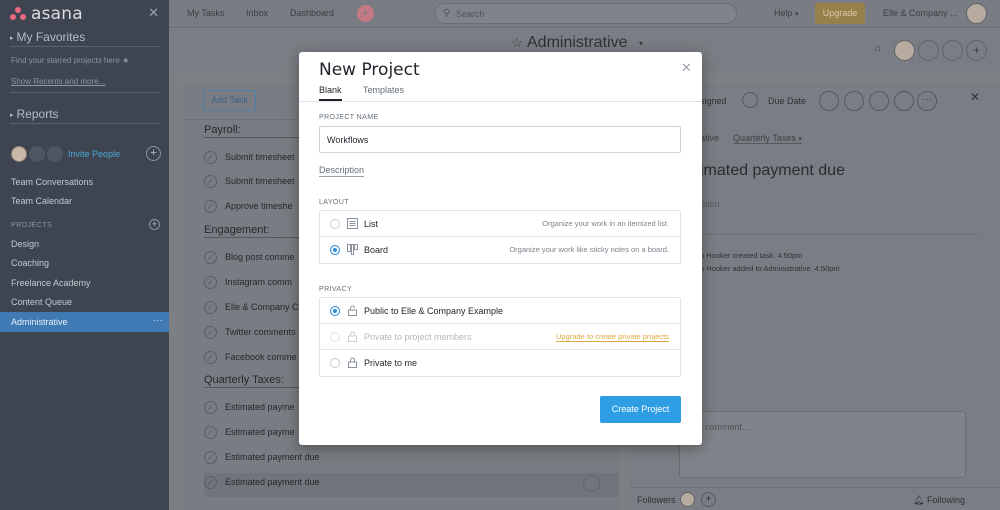 The image size is (1000, 510). What do you see at coordinates (258, 282) in the screenshot?
I see `task-name: Instagram comm` at bounding box center [258, 282].